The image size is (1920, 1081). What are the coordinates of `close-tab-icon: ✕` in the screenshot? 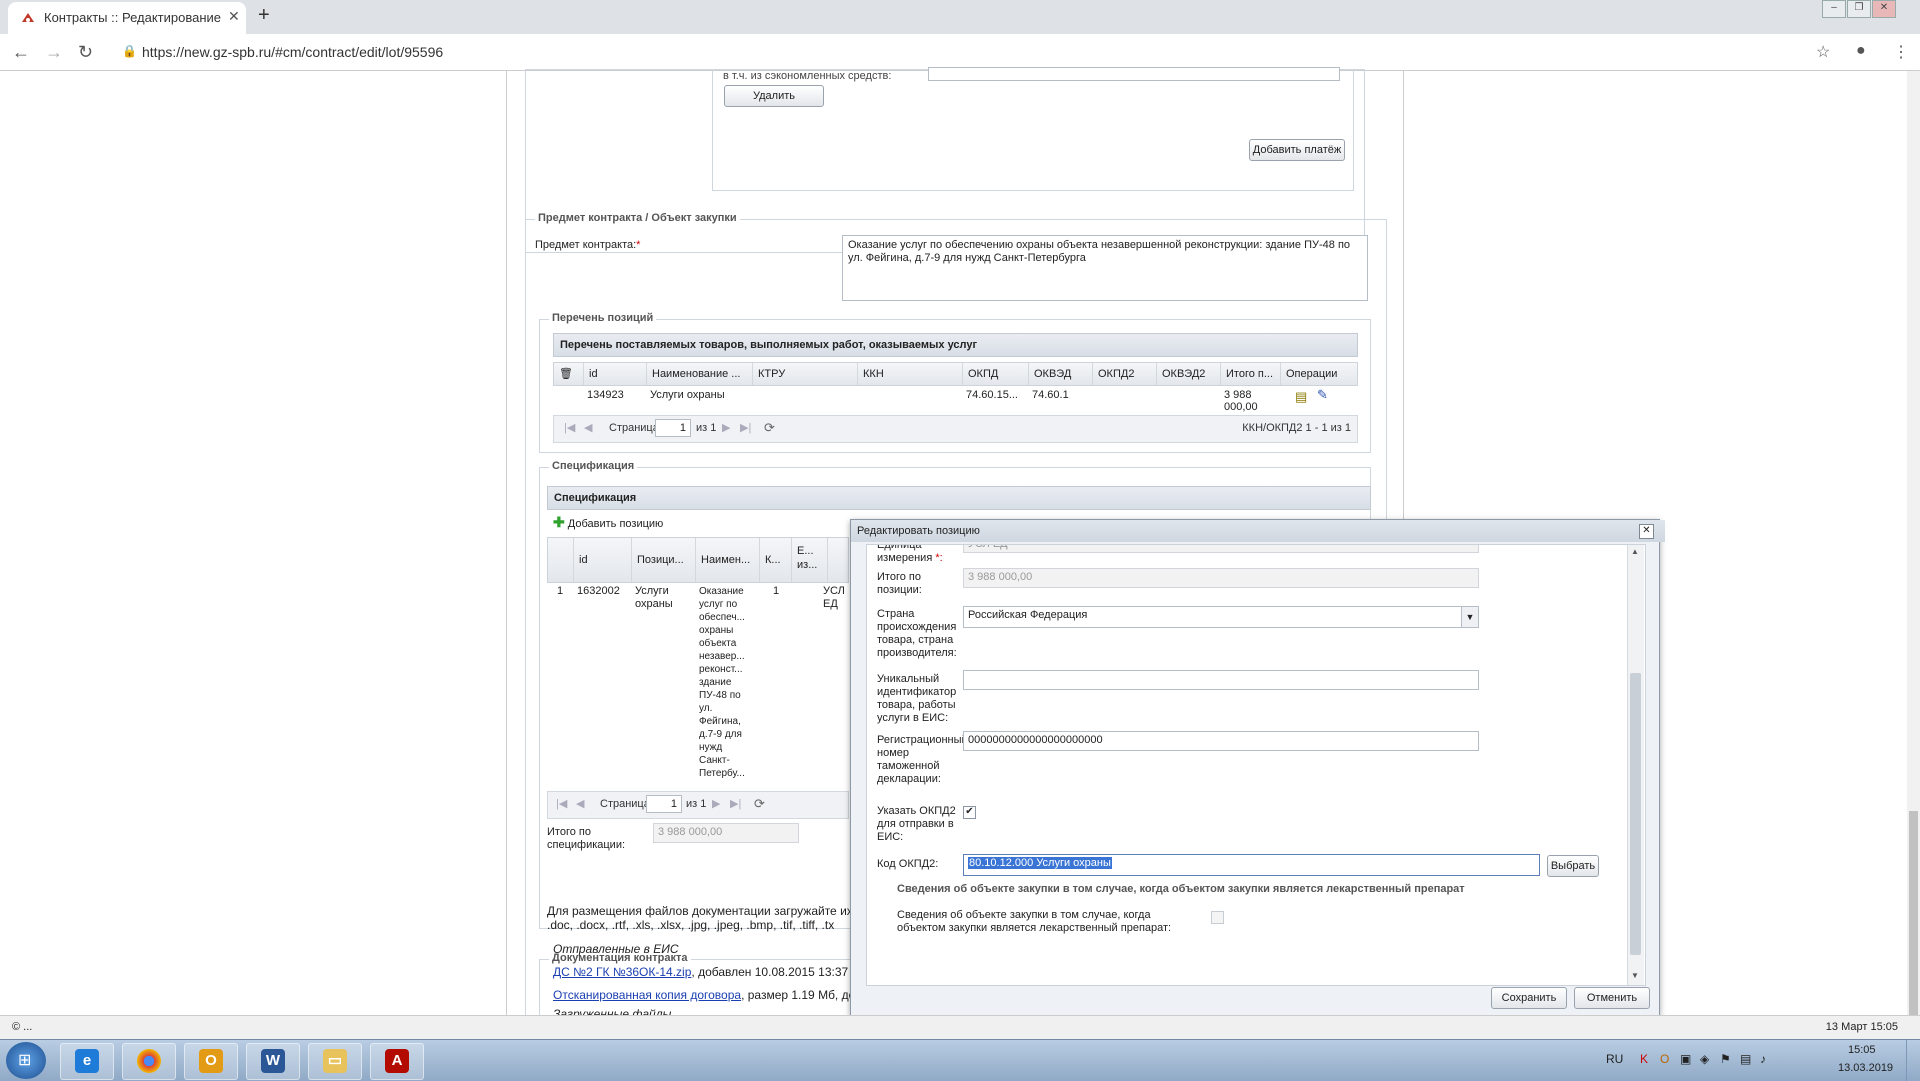 It's located at (234, 16).